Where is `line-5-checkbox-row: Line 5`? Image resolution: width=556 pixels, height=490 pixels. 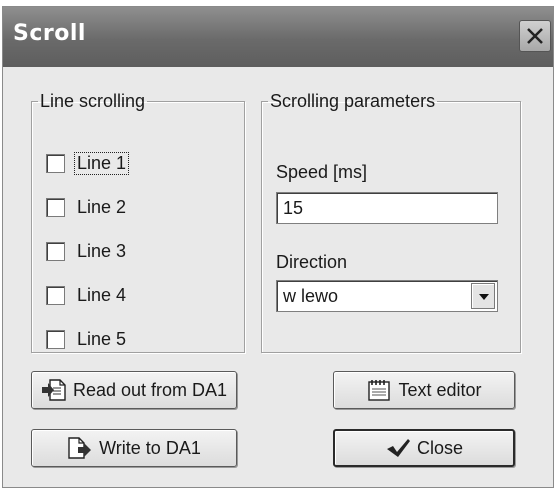 line-5-checkbox-row: Line 5 is located at coordinates (87, 339).